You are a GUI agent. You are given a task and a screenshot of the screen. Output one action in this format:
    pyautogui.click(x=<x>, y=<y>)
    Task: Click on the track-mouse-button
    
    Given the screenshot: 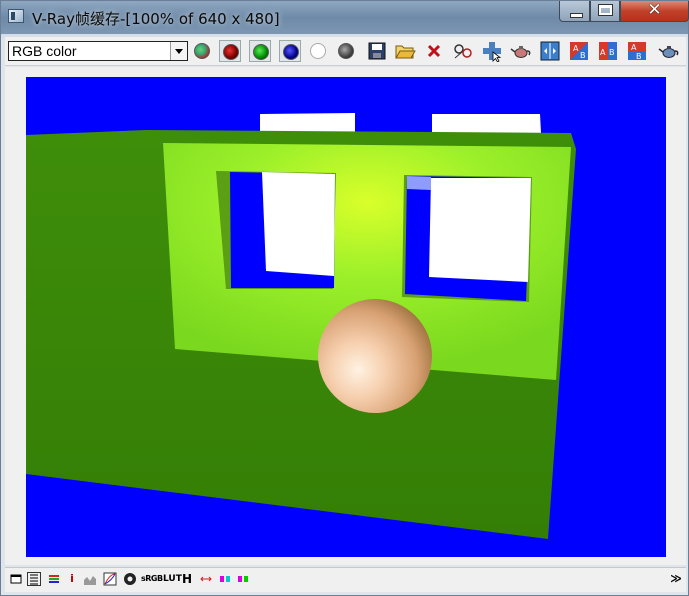 What is the action you would take?
    pyautogui.click(x=463, y=51)
    